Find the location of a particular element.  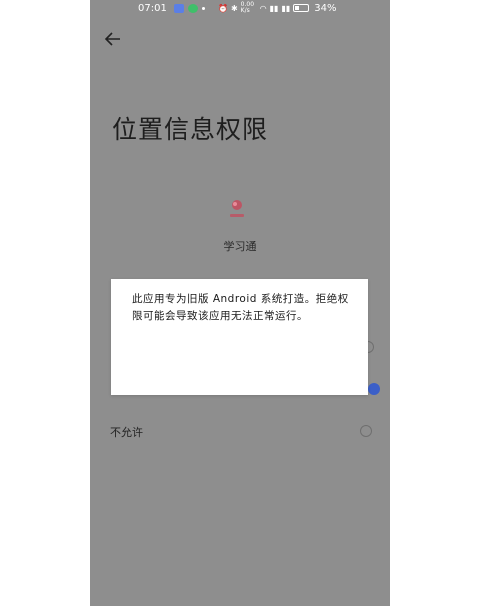

notification-icons is located at coordinates (189, 8).